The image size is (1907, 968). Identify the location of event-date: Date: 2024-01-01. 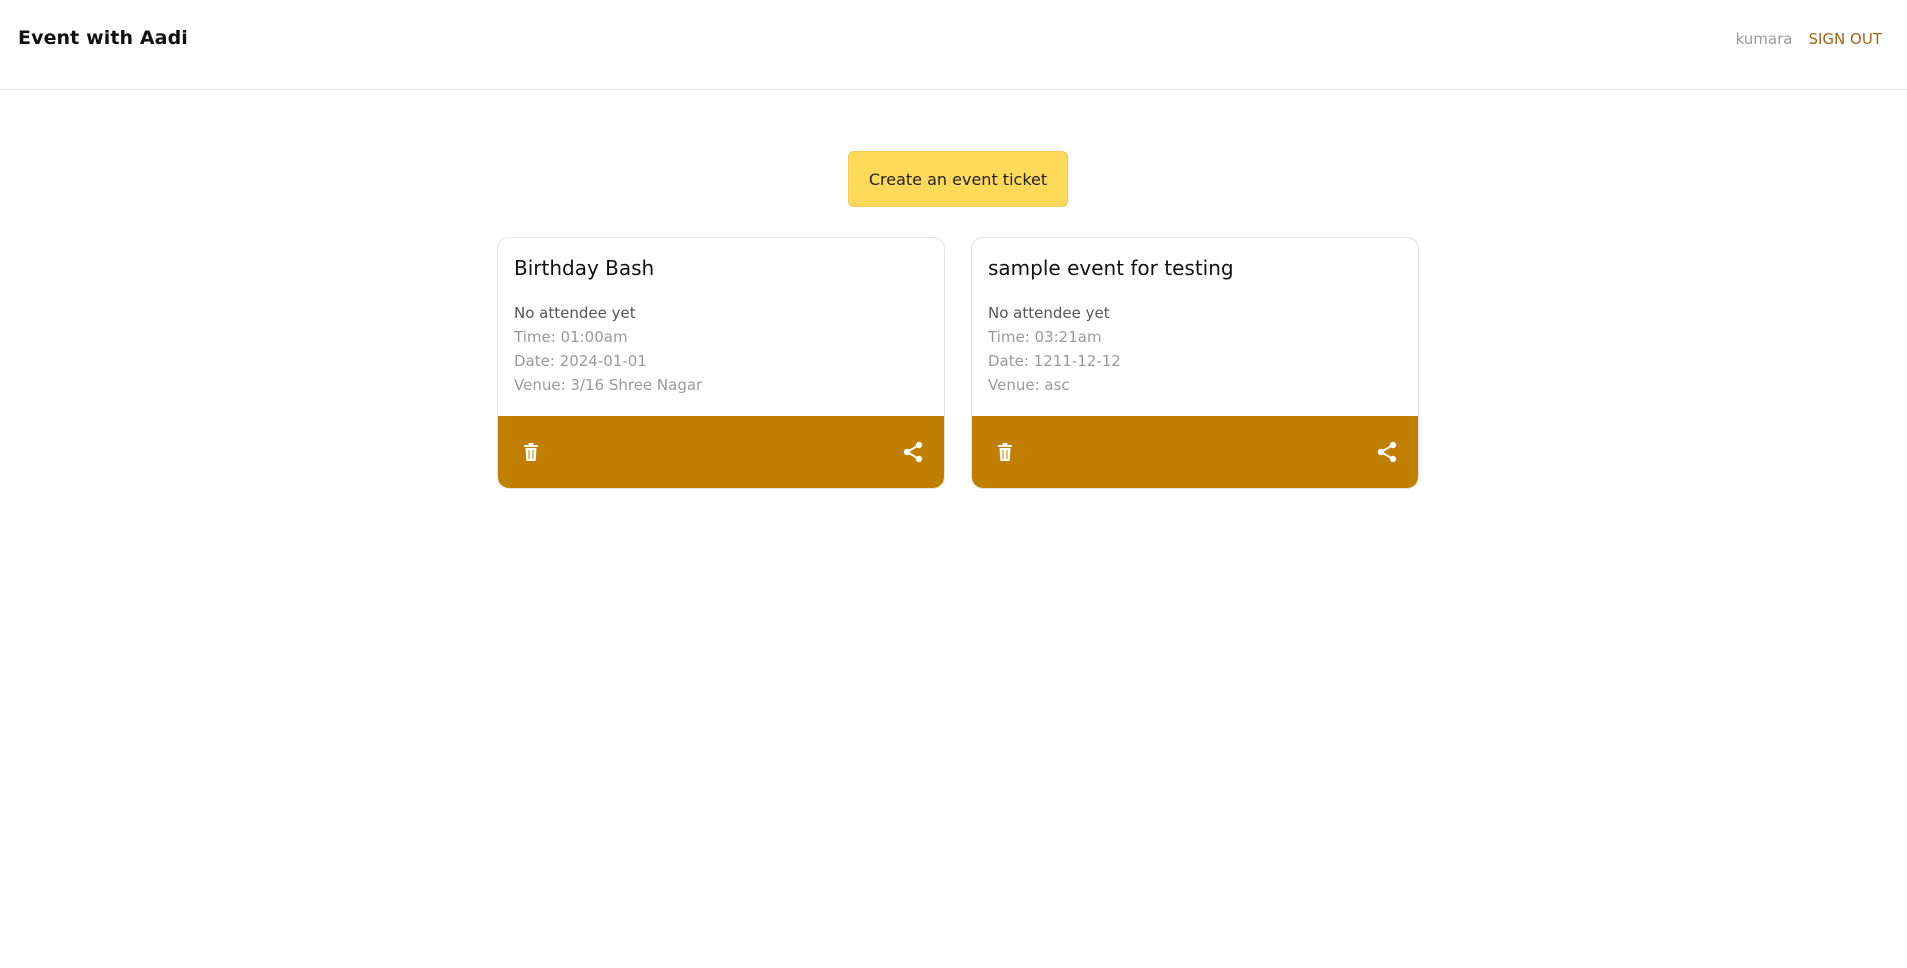
(580, 361).